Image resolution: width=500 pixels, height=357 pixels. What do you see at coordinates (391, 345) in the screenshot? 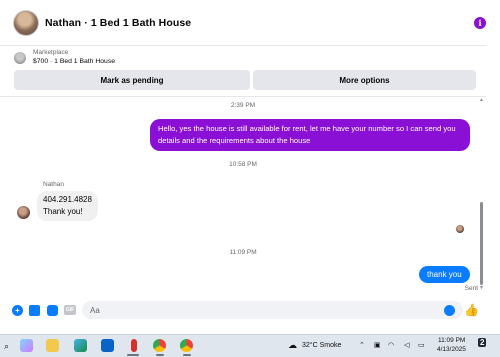
I see `wifi-icon: ◠` at bounding box center [391, 345].